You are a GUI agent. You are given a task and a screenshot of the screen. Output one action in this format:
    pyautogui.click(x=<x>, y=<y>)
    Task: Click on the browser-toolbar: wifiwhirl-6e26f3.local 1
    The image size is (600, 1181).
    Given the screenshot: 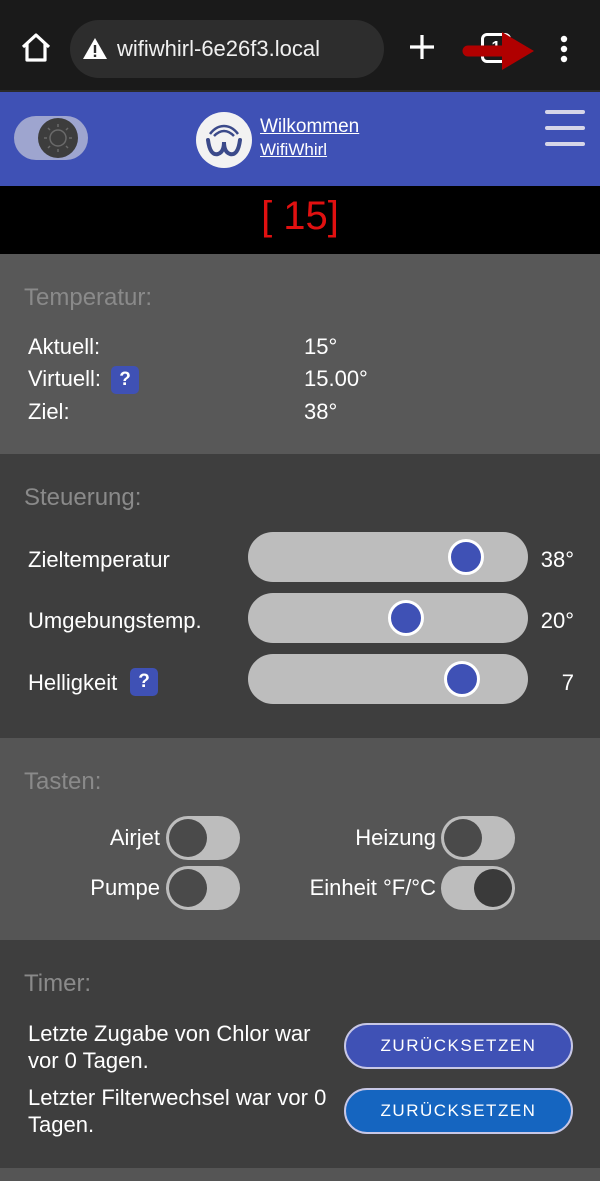 What is the action you would take?
    pyautogui.click(x=300, y=46)
    